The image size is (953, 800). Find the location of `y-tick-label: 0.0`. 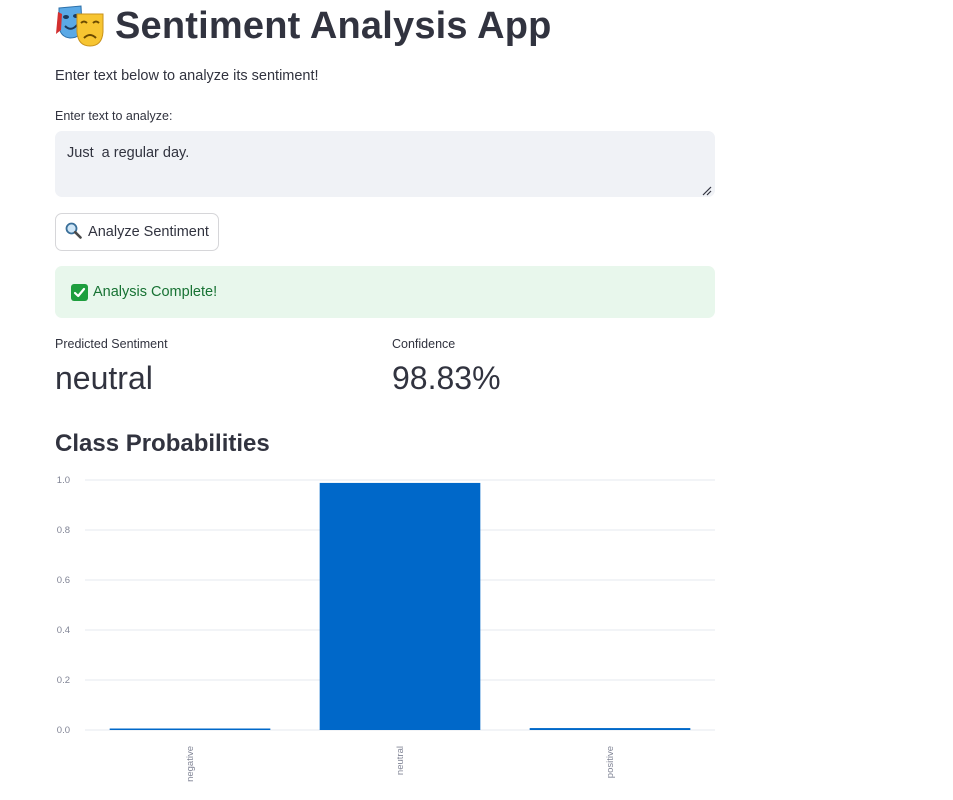

y-tick-label: 0.0 is located at coordinates (63, 730).